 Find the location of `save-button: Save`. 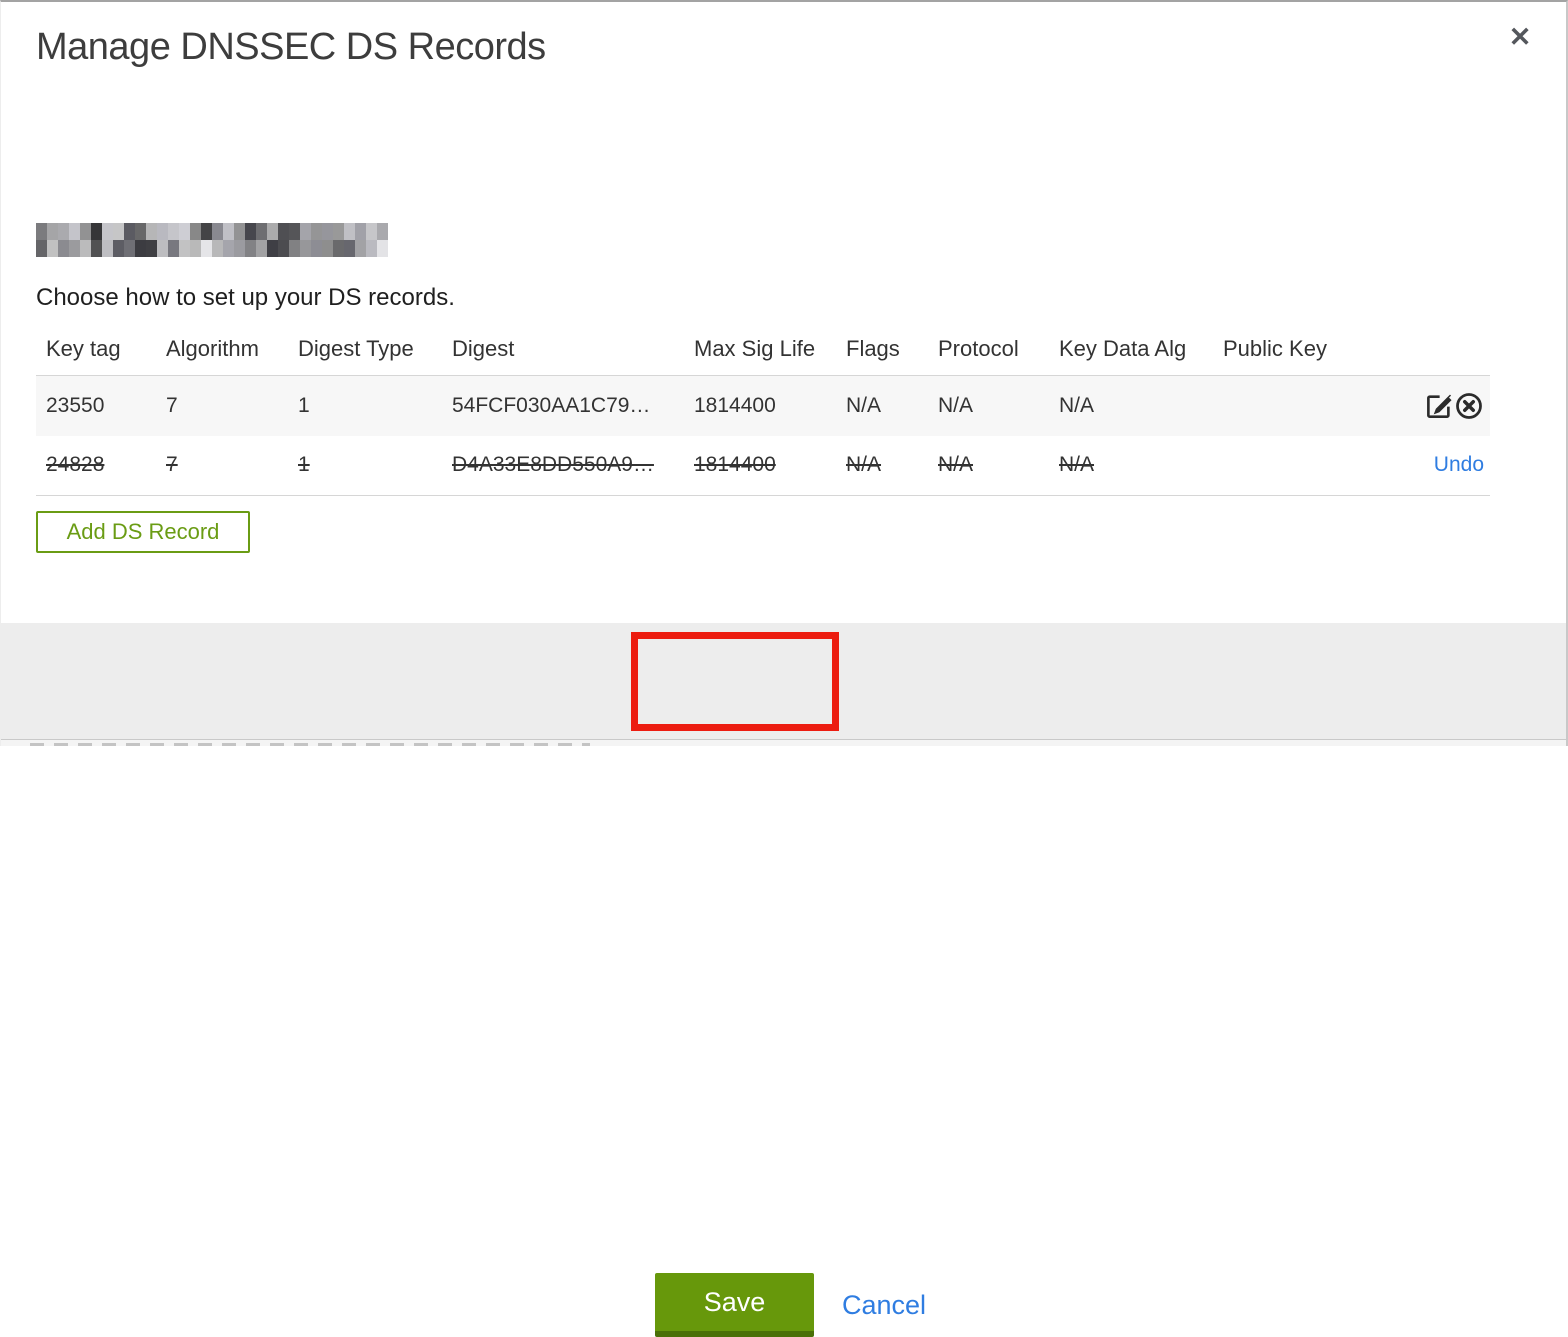

save-button: Save is located at coordinates (734, 1305).